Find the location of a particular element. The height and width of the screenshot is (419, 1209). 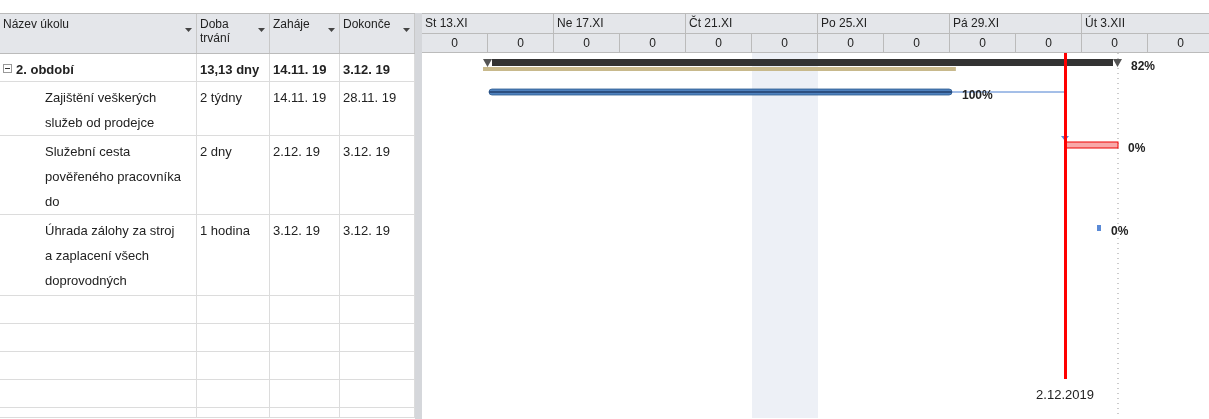

column-header: Doba trvání is located at coordinates (233, 33).